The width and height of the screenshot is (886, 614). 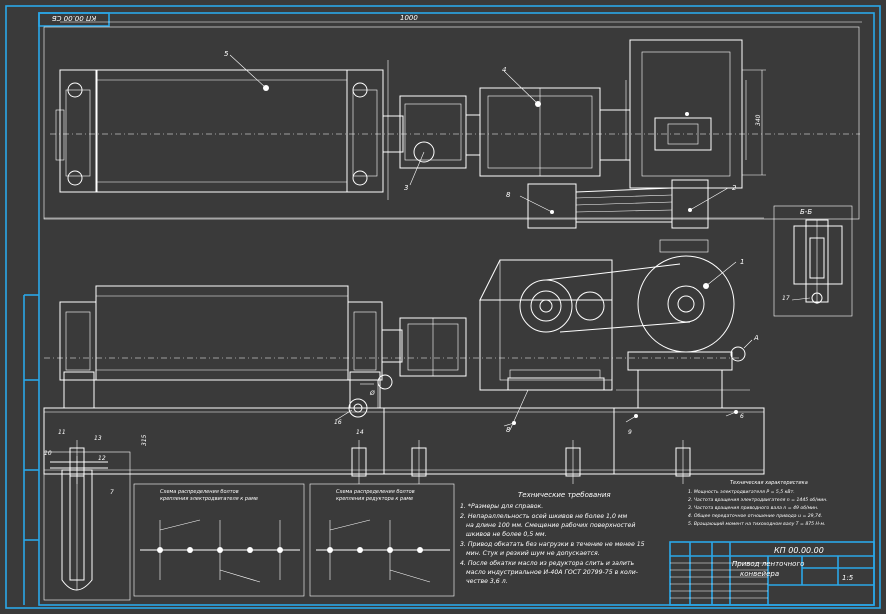 I want to click on drawing-number: КП 00.00.00, so click(x=799, y=550).